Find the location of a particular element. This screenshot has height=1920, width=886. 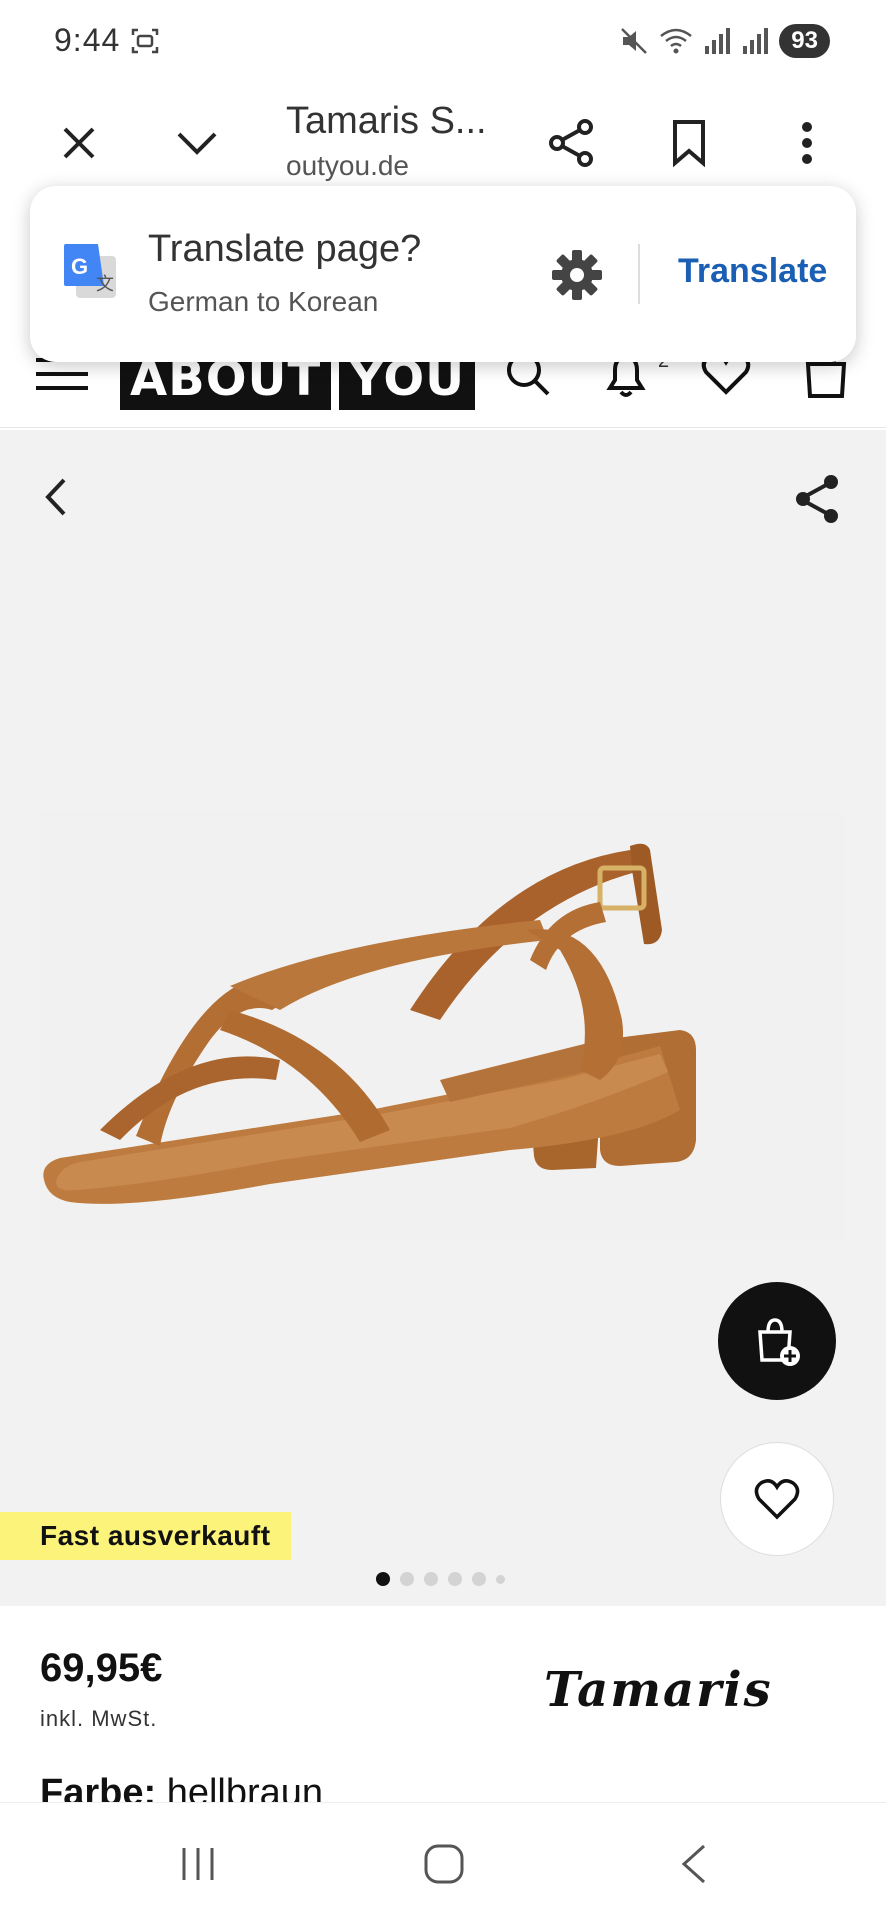

google-translate-icon: G 文 is located at coordinates (90, 271).